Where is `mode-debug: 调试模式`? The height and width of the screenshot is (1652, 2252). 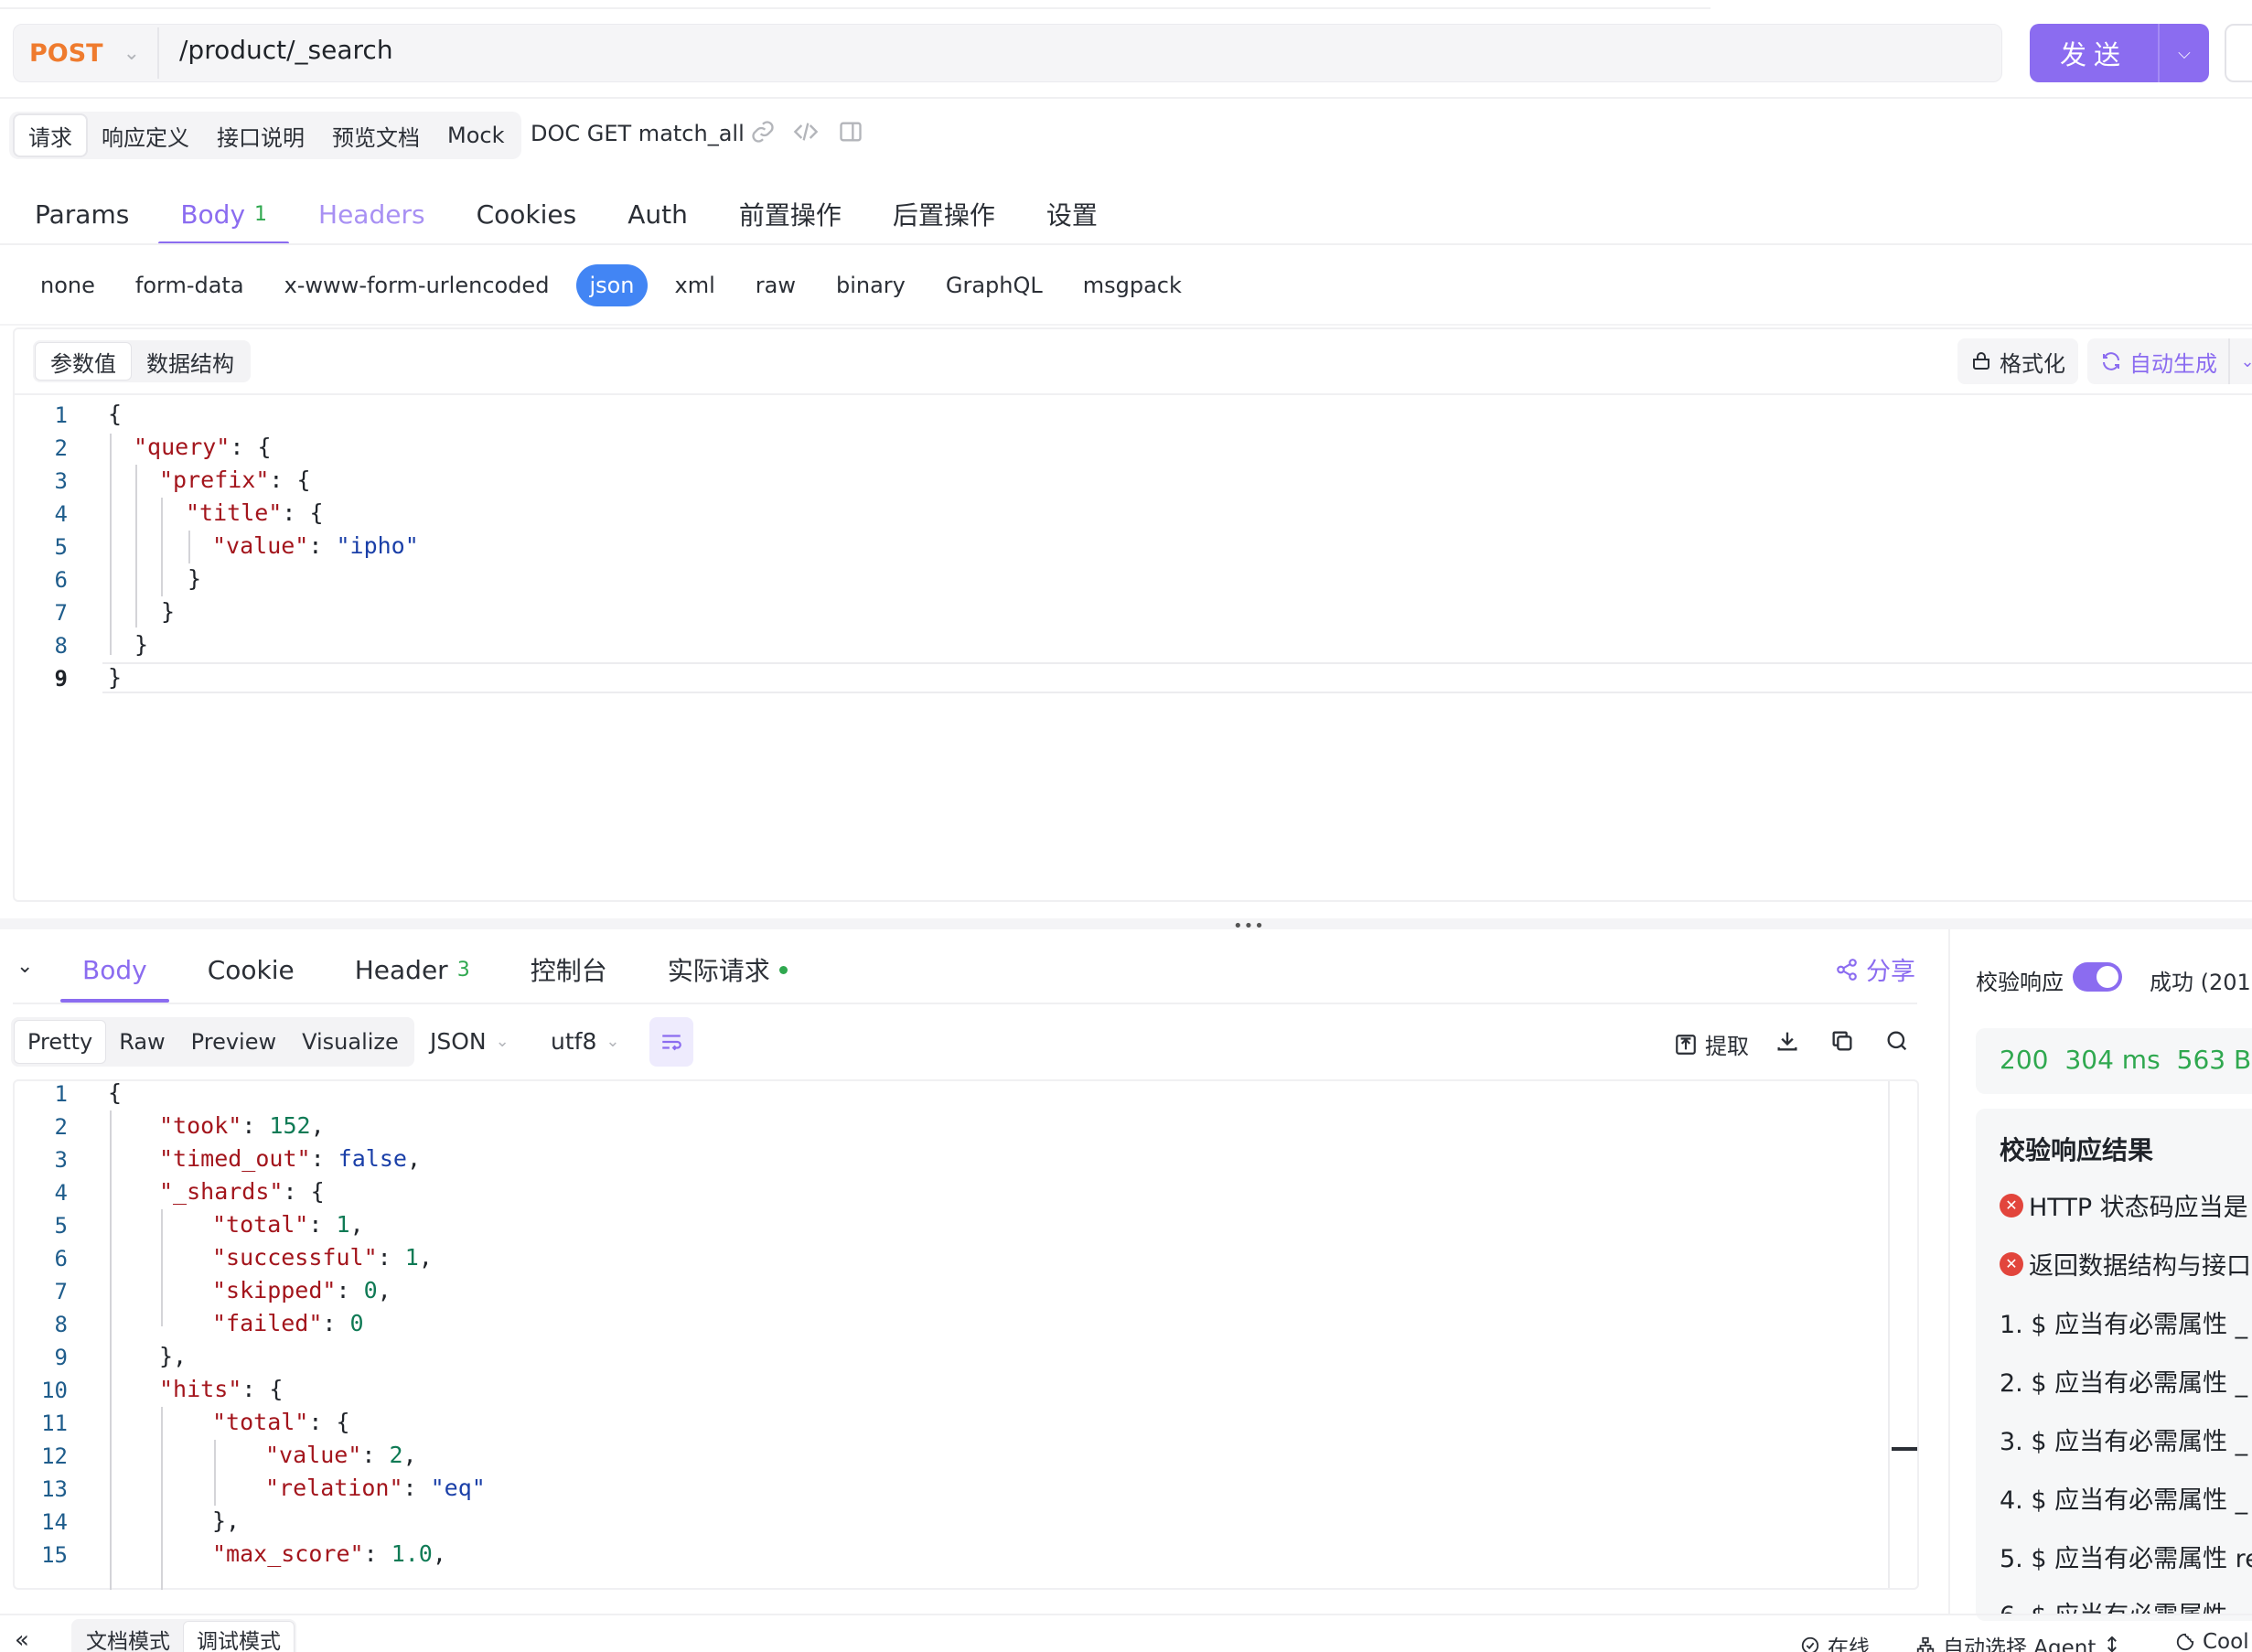
mode-debug: 调试模式 is located at coordinates (239, 1636).